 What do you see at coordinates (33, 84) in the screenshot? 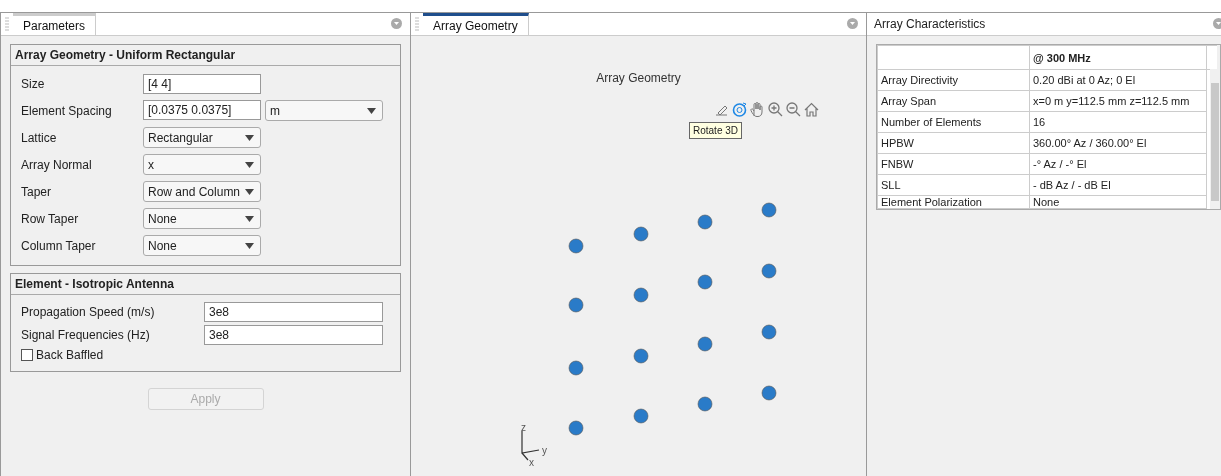
I see `field-label: Size` at bounding box center [33, 84].